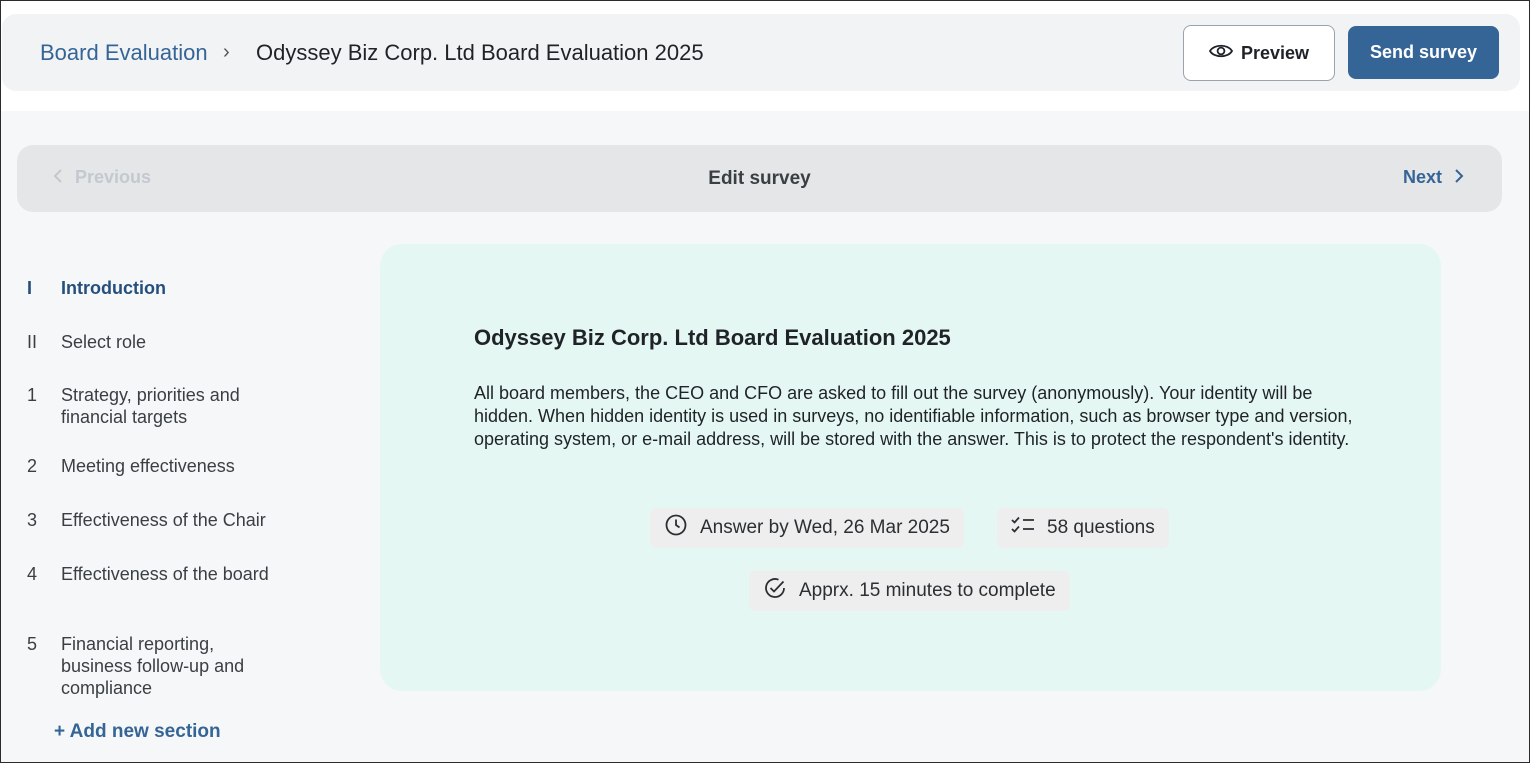 Image resolution: width=1530 pixels, height=763 pixels. I want to click on section-number: 1, so click(32, 395).